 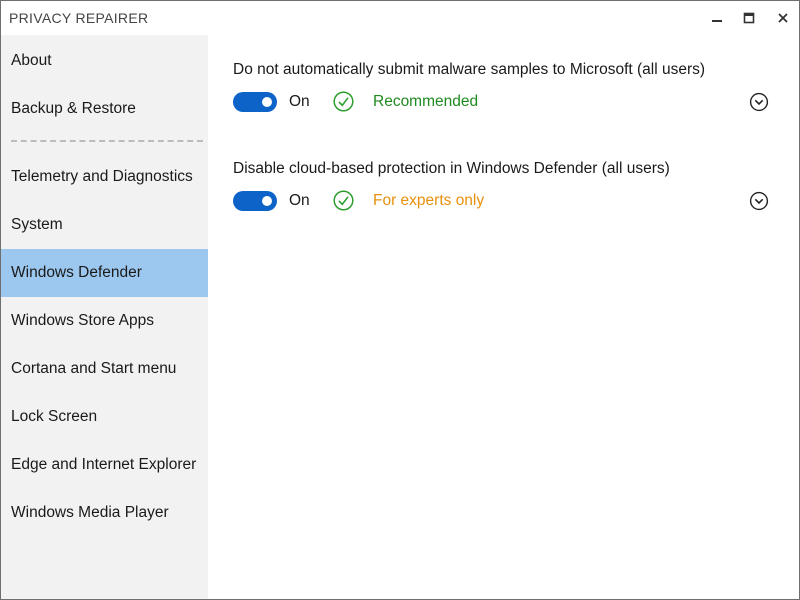 What do you see at coordinates (31, 60) in the screenshot?
I see `sidebar-item-label: About` at bounding box center [31, 60].